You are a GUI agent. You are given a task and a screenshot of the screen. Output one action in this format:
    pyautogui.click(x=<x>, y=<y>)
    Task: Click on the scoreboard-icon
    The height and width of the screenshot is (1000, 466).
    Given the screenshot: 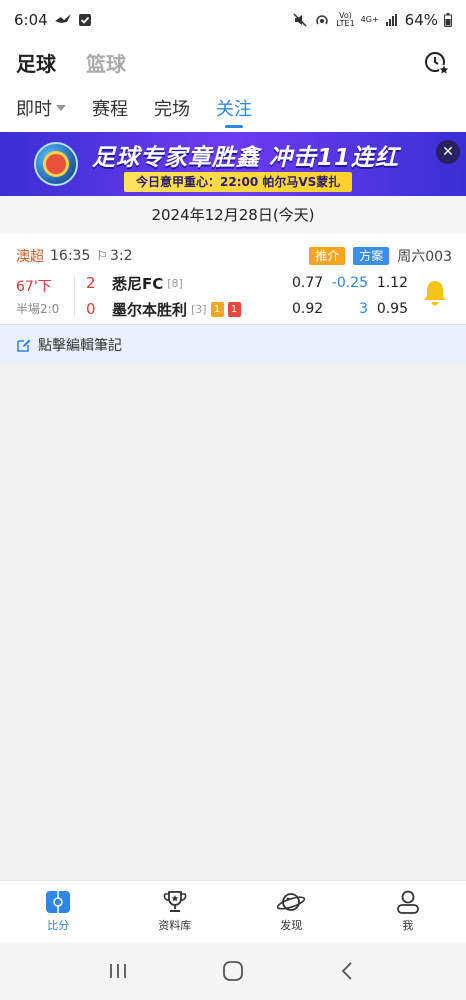 What is the action you would take?
    pyautogui.click(x=58, y=902)
    